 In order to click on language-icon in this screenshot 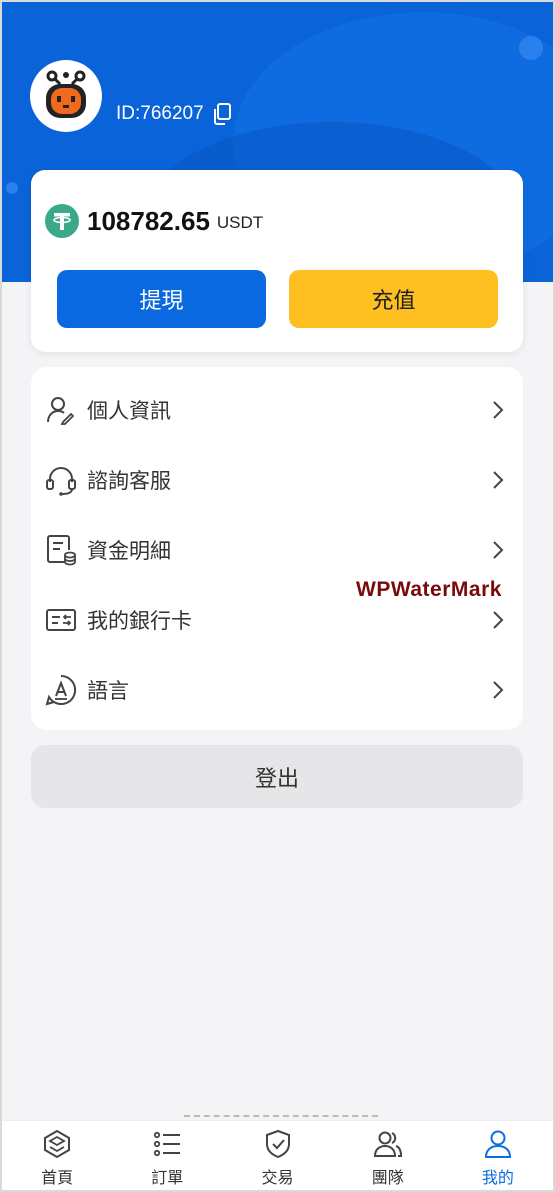, I will do `click(61, 690)`.